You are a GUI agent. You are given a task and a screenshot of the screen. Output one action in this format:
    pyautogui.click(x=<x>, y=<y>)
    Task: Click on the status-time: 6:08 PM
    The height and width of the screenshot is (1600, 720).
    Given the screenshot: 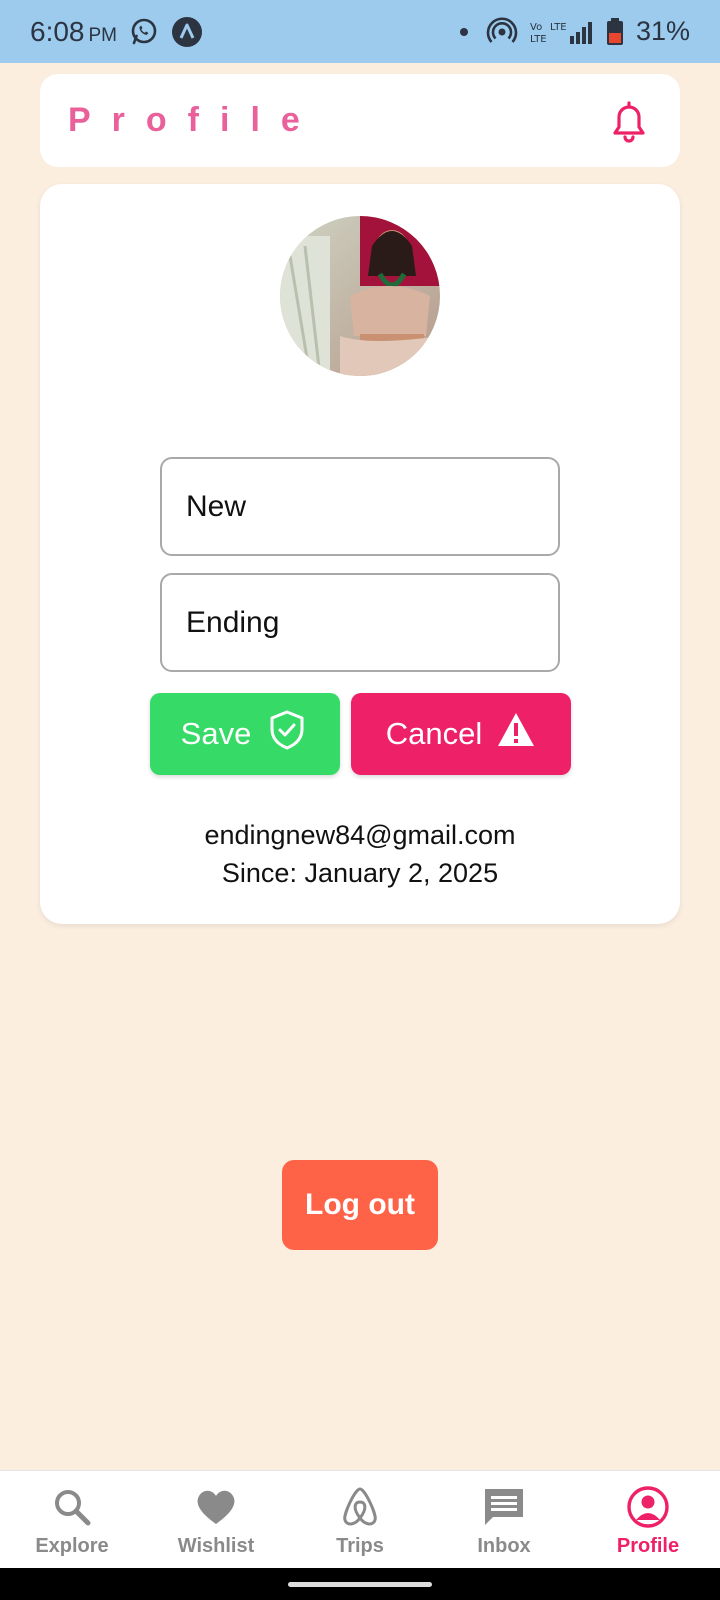 What is the action you would take?
    pyautogui.click(x=73, y=32)
    